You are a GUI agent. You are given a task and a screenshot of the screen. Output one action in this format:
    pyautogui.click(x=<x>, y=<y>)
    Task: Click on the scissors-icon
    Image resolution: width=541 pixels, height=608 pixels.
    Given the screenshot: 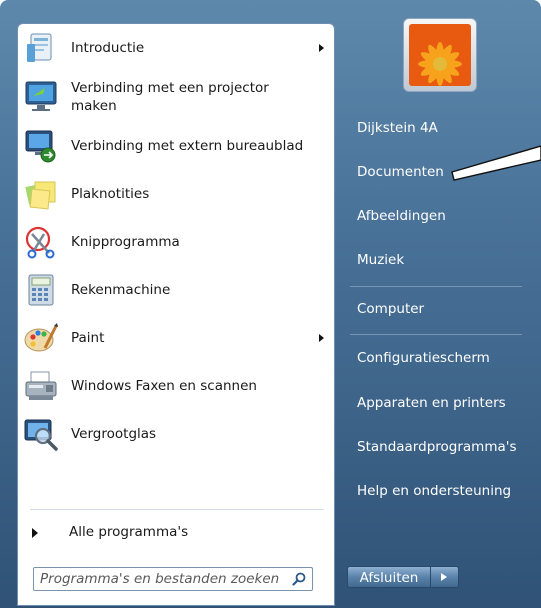 What is the action you would take?
    pyautogui.click(x=40, y=242)
    